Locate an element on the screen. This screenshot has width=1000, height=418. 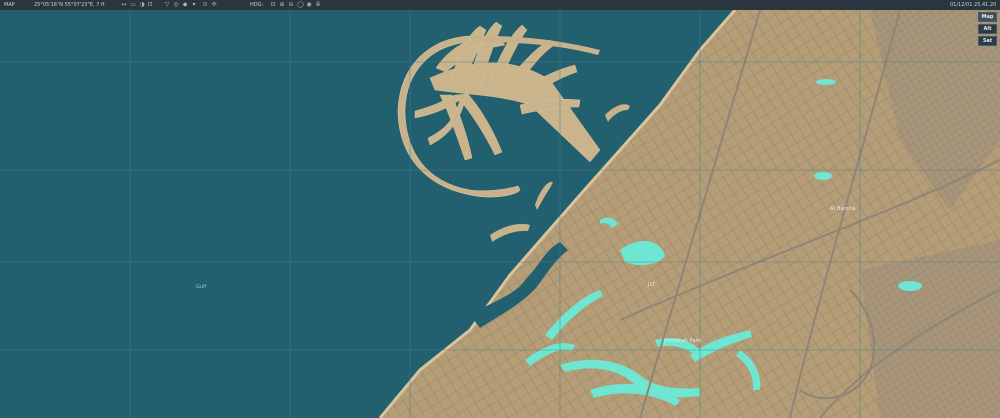
cursor-coordinates: 25°05'16"N 55°07'23"E, 7 ft is located at coordinates (69, 5).